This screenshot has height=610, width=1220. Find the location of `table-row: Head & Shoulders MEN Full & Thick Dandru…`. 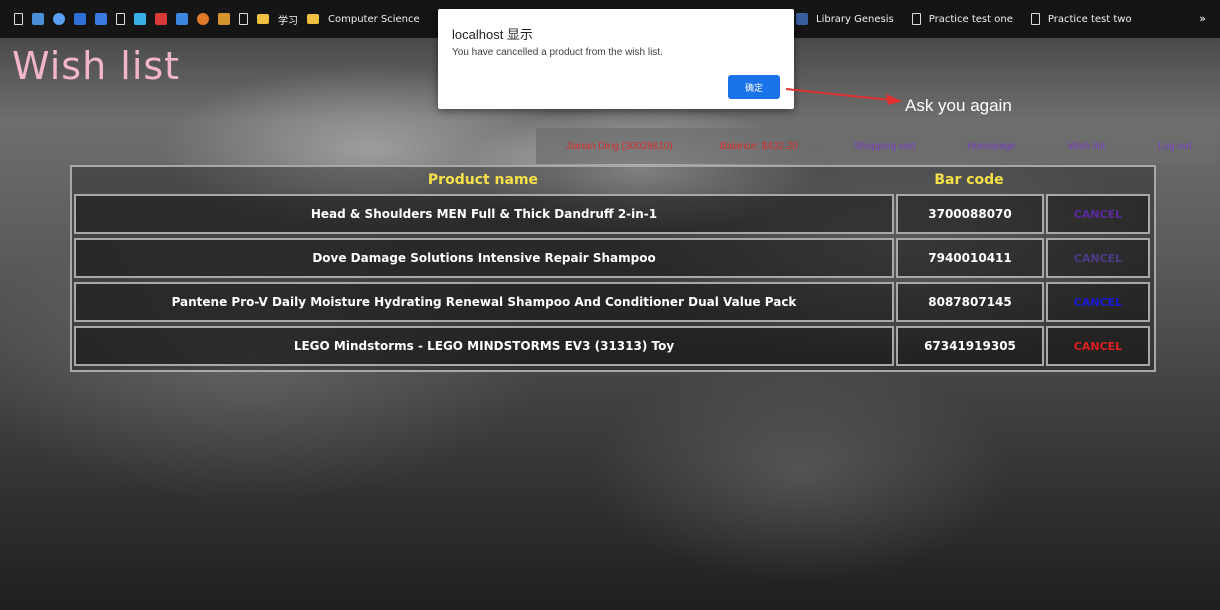

table-row: Head & Shoulders MEN Full & Thick Dandru… is located at coordinates (613, 216).